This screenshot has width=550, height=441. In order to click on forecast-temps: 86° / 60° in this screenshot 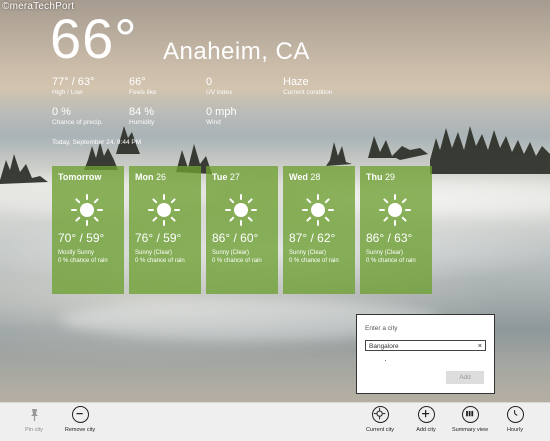, I will do `click(235, 238)`.